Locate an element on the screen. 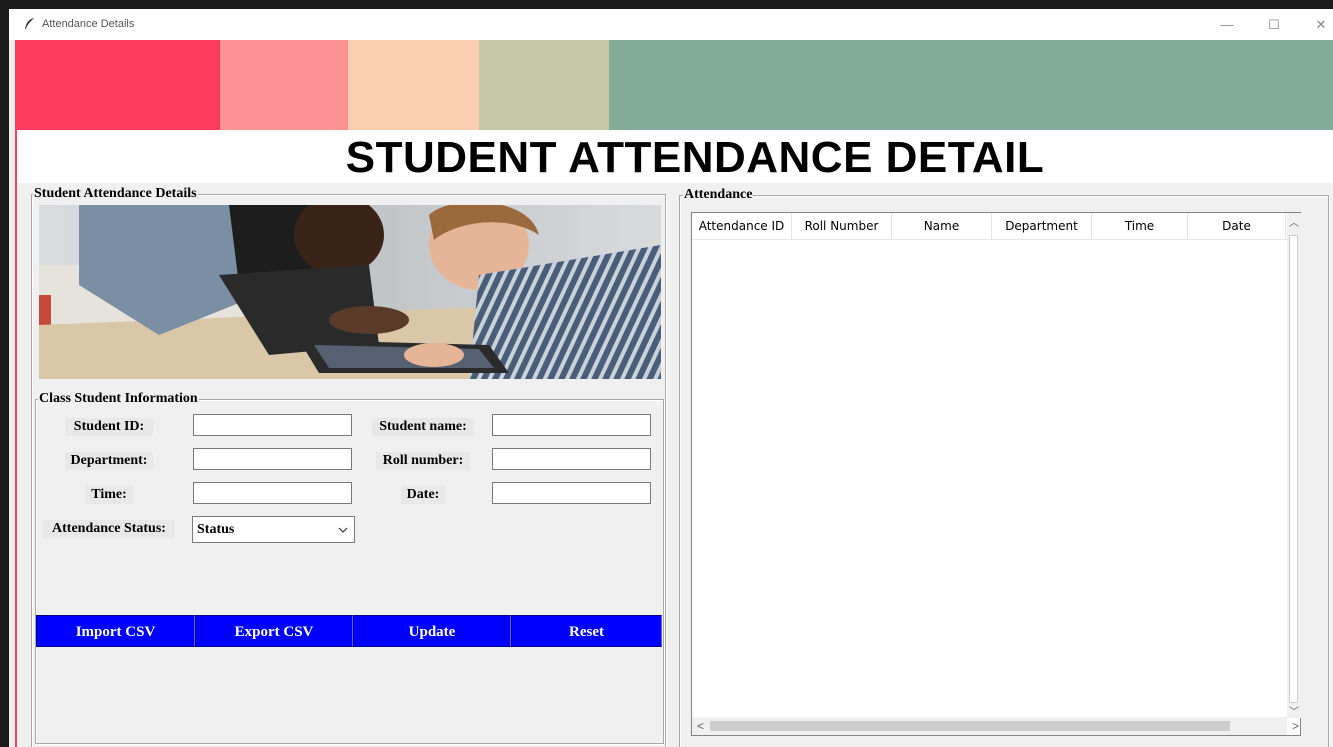 The height and width of the screenshot is (747, 1333). student-name-input is located at coordinates (571, 425).